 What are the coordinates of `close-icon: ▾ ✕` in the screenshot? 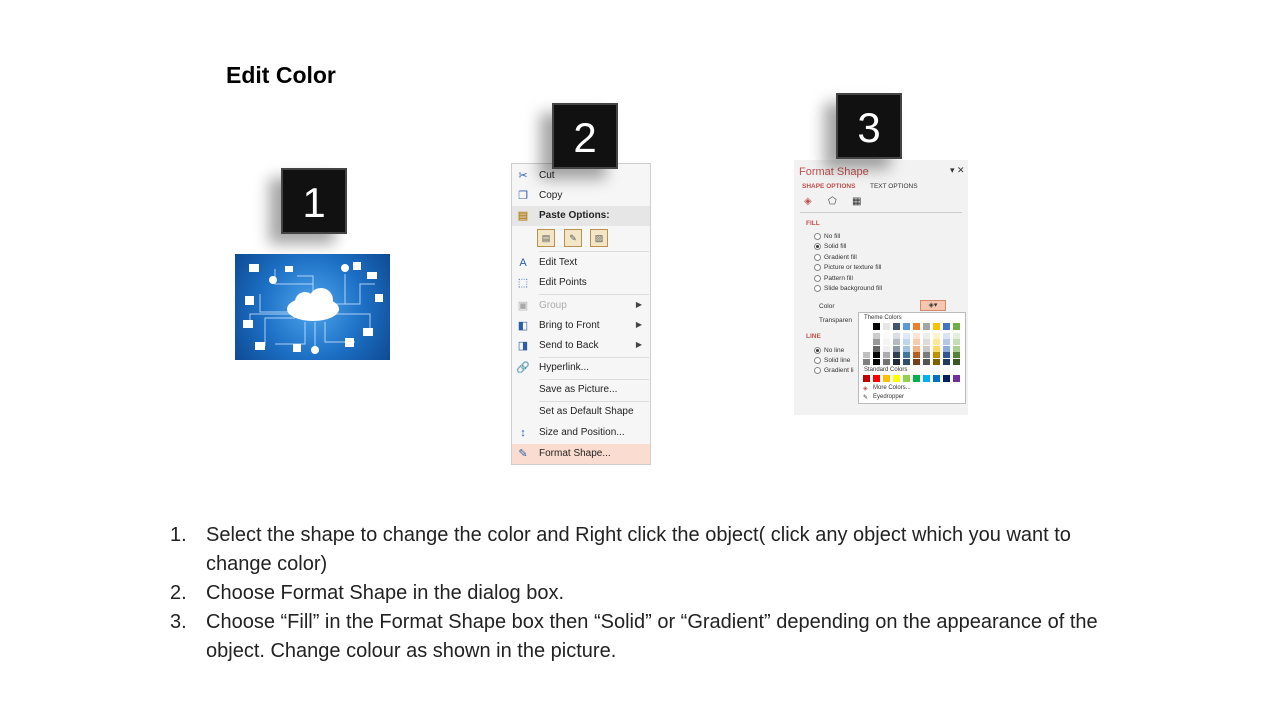 It's located at (957, 170).